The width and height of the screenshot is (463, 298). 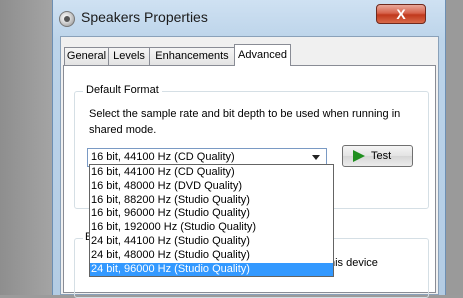 What do you see at coordinates (211, 256) in the screenshot?
I see `format-option: 24 bit, 48000 Hz (Studio Quality)` at bounding box center [211, 256].